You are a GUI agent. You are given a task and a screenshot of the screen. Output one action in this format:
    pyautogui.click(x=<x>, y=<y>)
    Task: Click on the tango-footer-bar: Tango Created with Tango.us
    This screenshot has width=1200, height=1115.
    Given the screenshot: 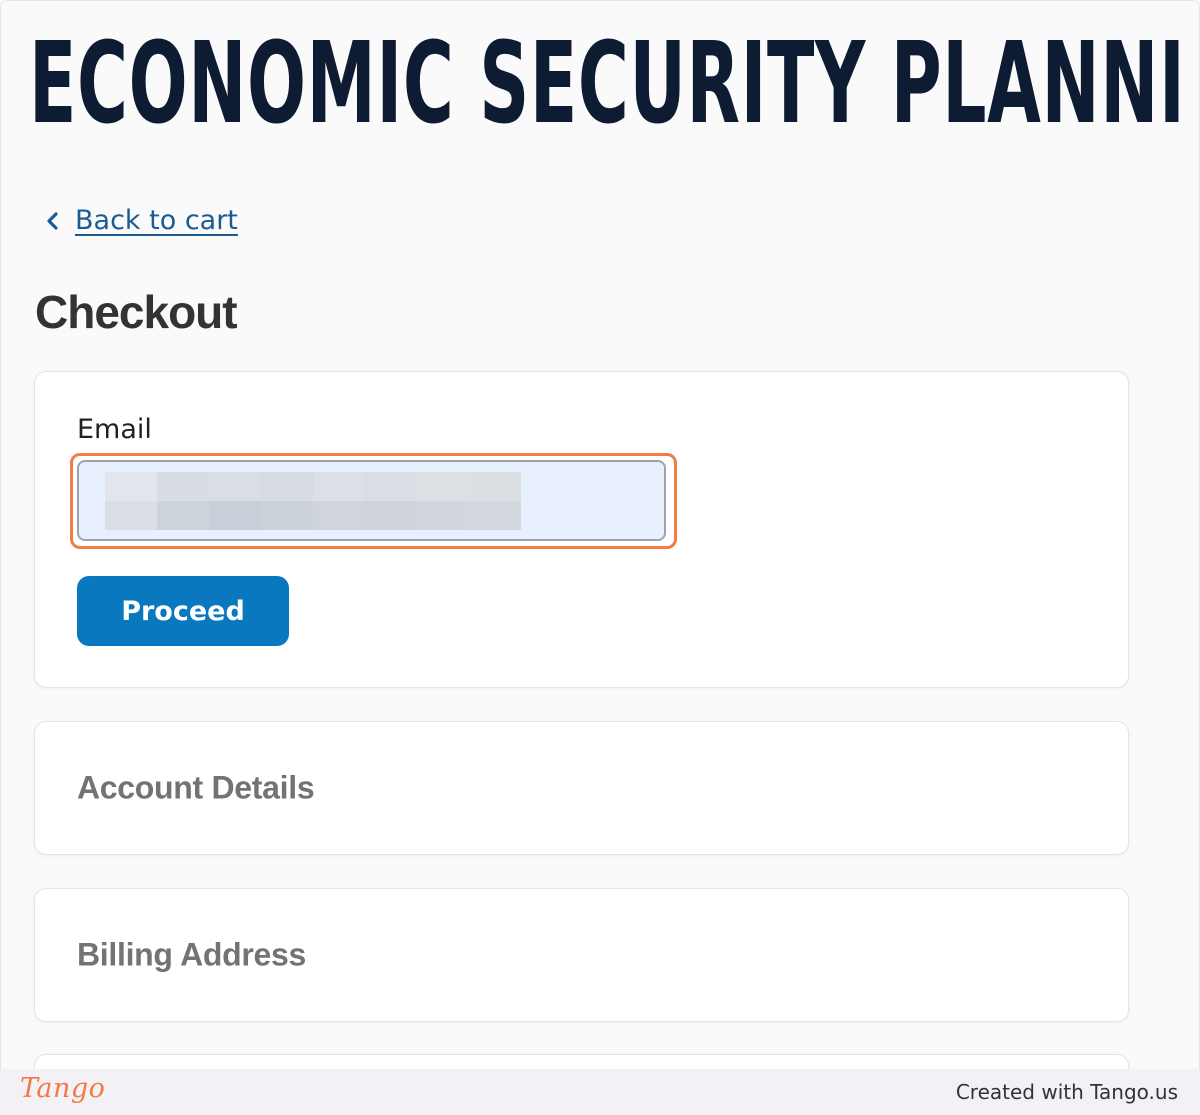 What is the action you would take?
    pyautogui.click(x=600, y=1092)
    